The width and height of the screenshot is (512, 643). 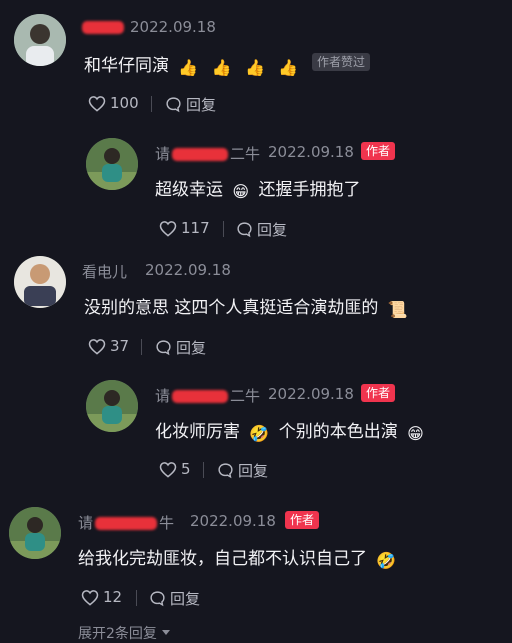 What do you see at coordinates (103, 27) in the screenshot?
I see `username` at bounding box center [103, 27].